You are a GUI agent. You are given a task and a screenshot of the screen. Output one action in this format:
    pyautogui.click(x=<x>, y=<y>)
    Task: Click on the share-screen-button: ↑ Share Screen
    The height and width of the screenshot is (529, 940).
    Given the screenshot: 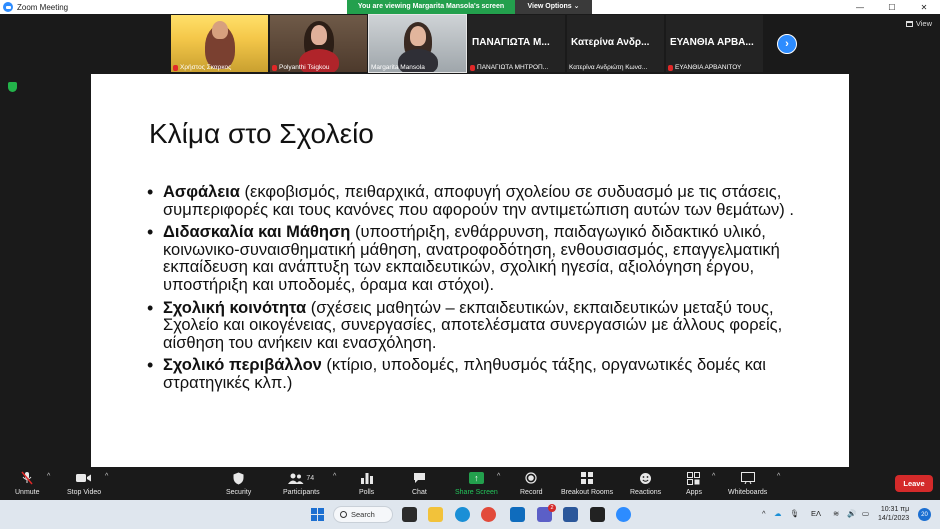 What is the action you would take?
    pyautogui.click(x=476, y=483)
    